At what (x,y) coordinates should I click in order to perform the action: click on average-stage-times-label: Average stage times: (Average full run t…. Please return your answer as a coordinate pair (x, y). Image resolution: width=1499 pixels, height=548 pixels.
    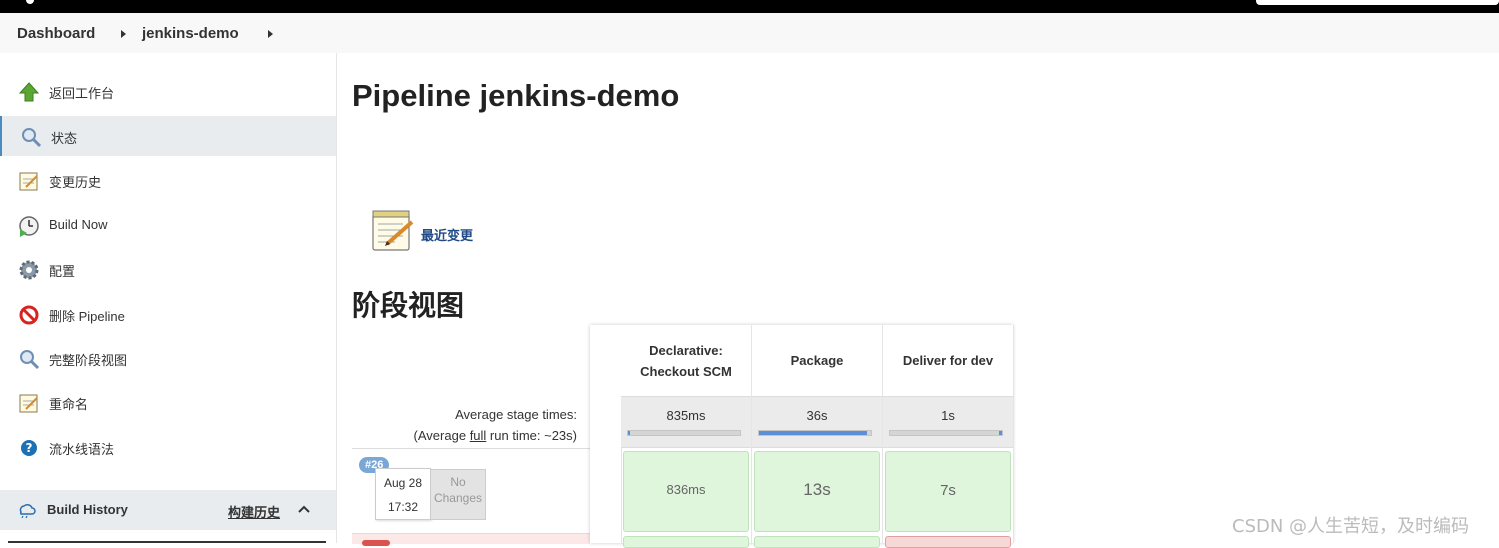
    Looking at the image, I should click on (464, 425).